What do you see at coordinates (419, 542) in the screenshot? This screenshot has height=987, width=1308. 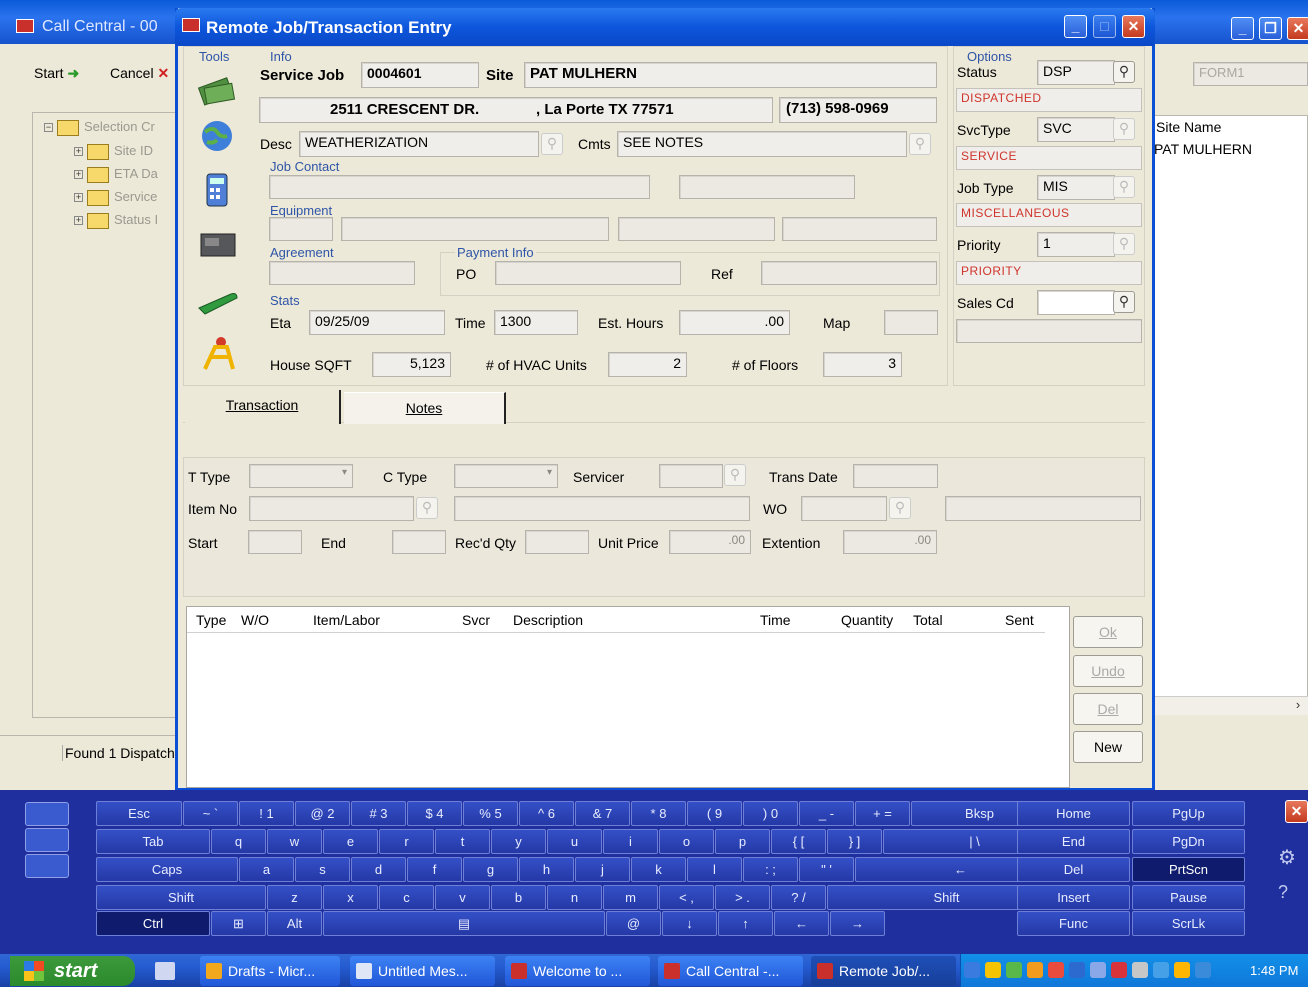 I see `end-field` at bounding box center [419, 542].